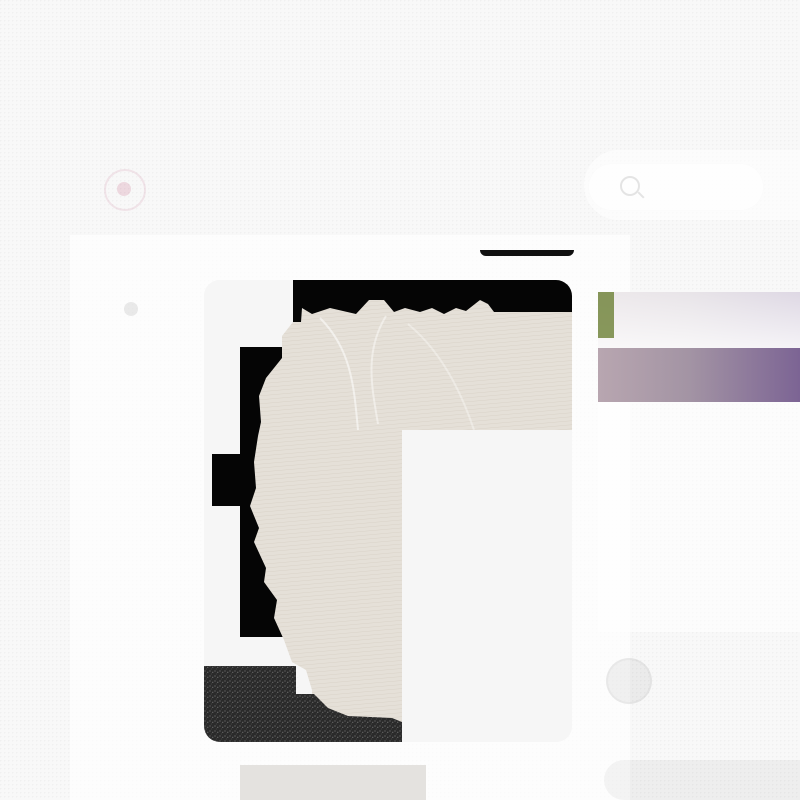  I want to click on search-field, so click(692, 185).